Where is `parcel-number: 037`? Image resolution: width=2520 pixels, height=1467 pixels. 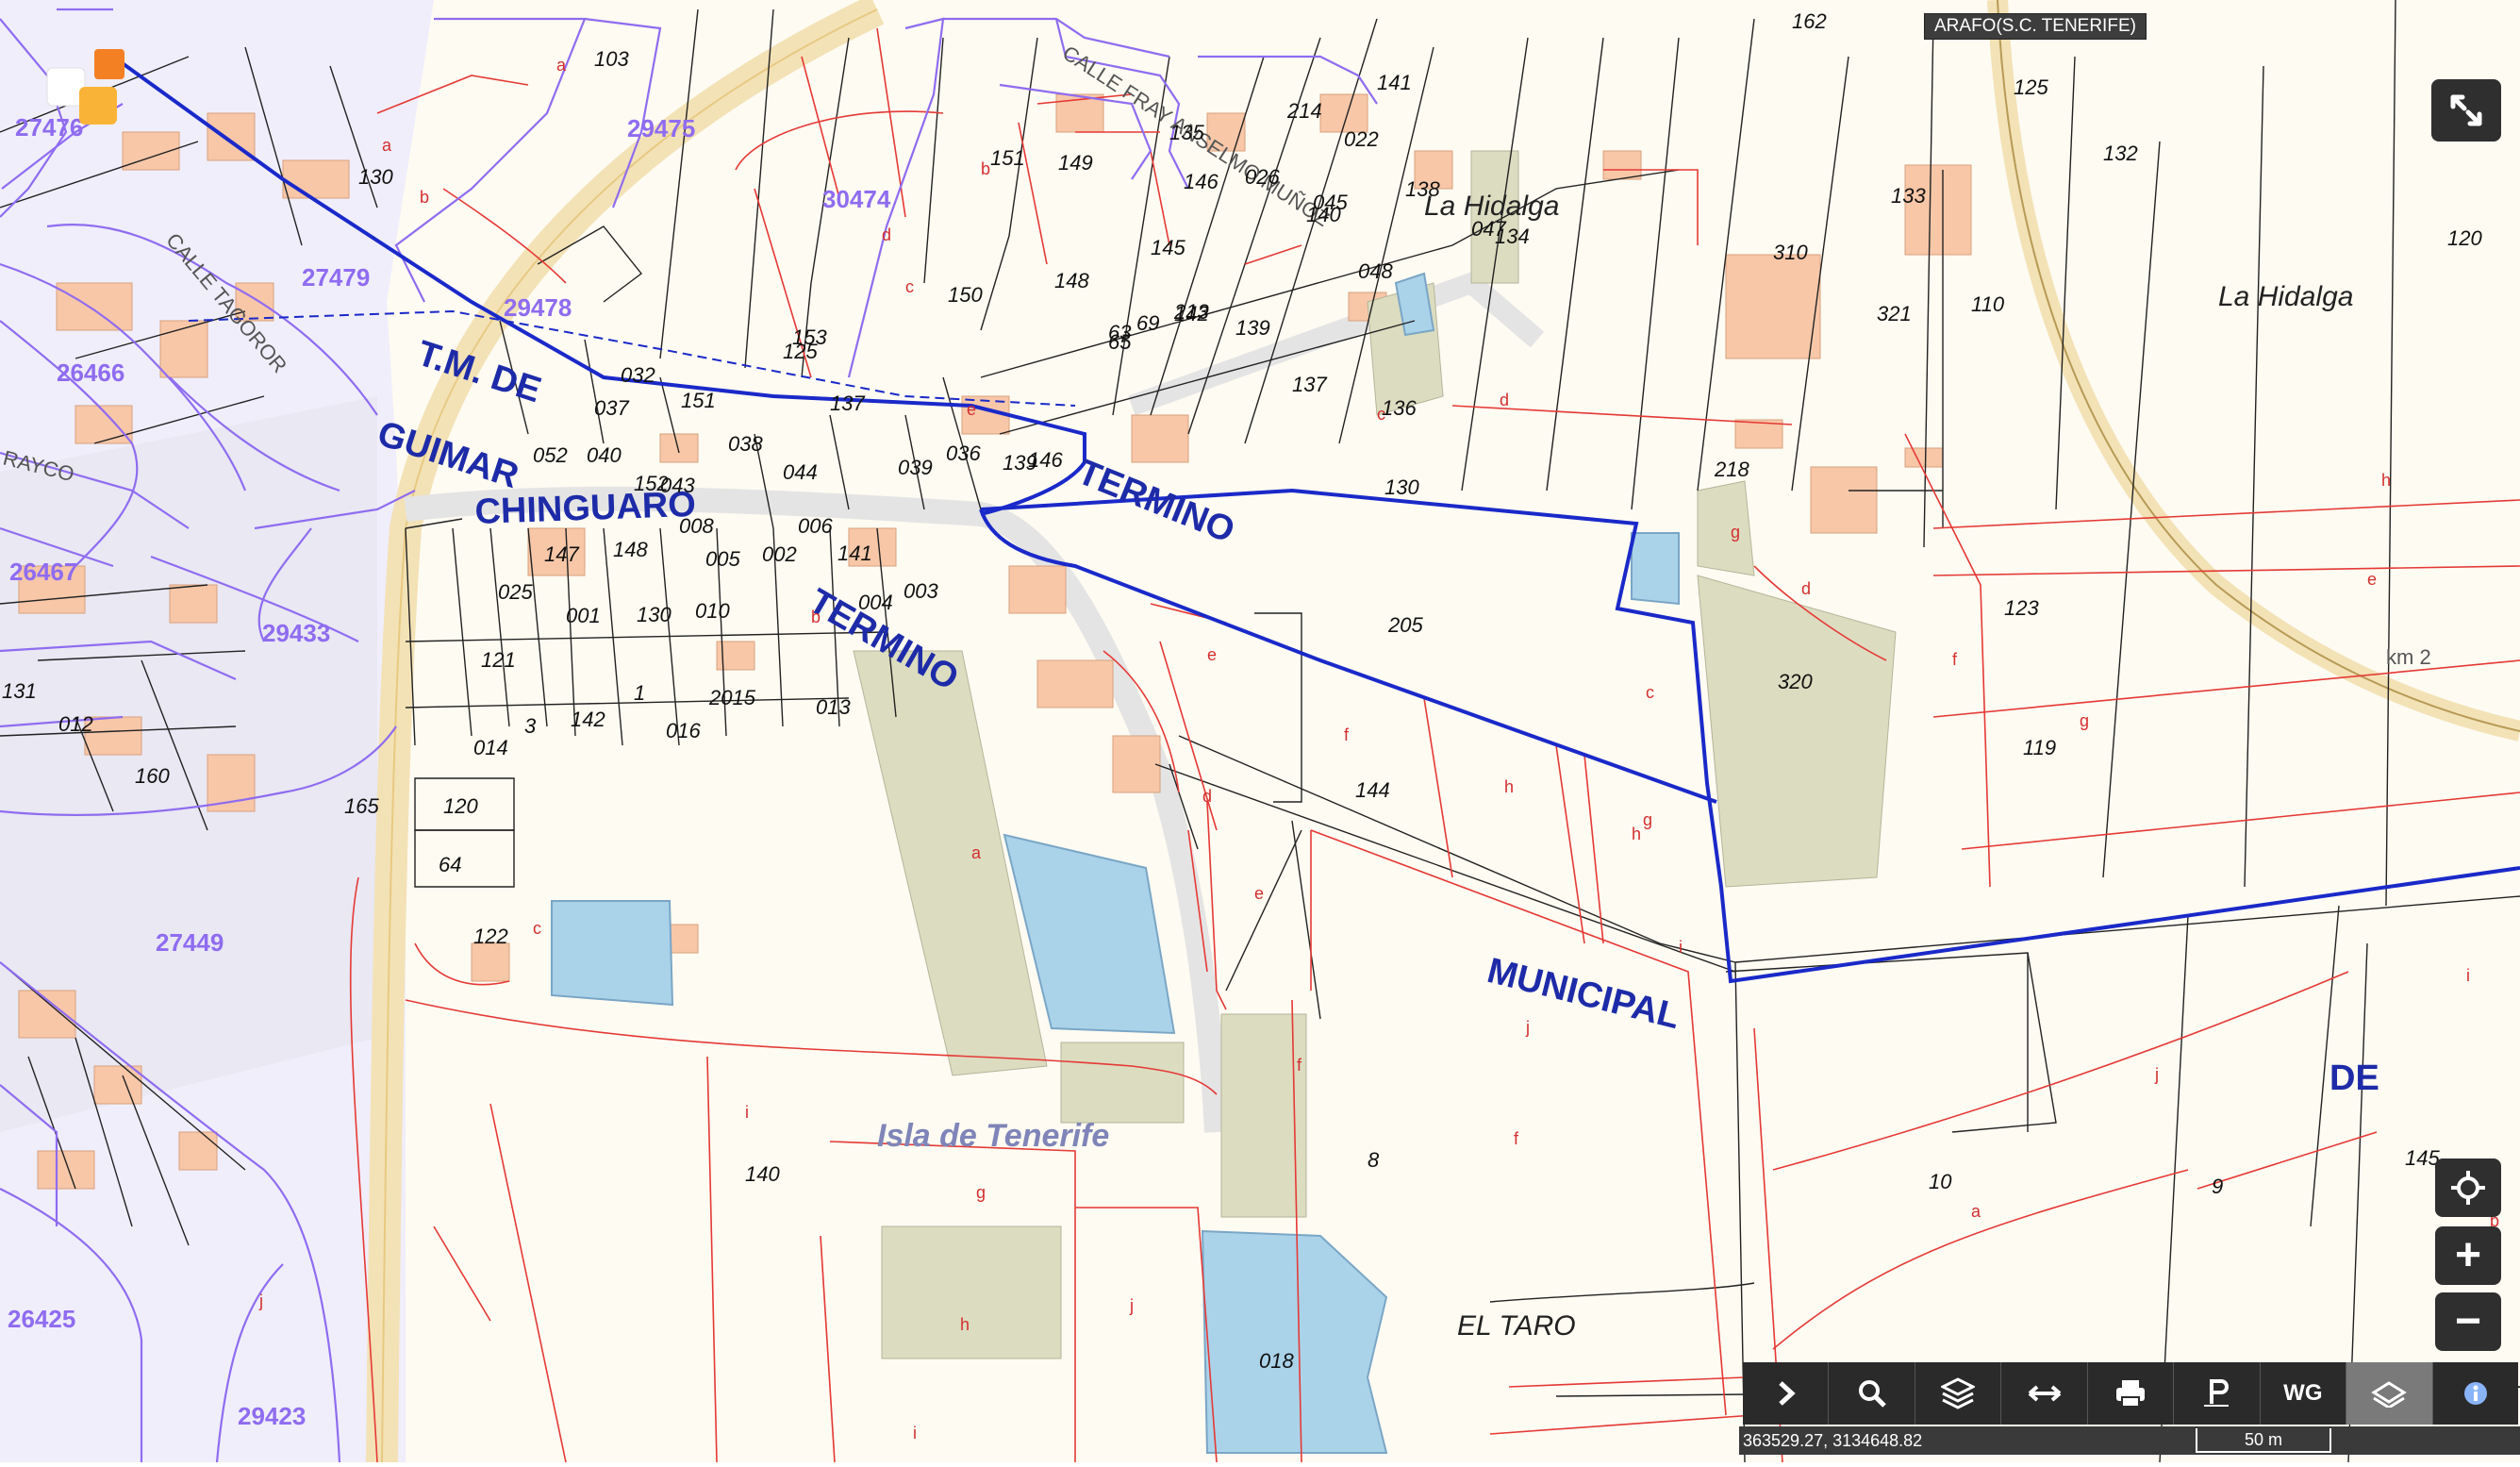 parcel-number: 037 is located at coordinates (611, 408).